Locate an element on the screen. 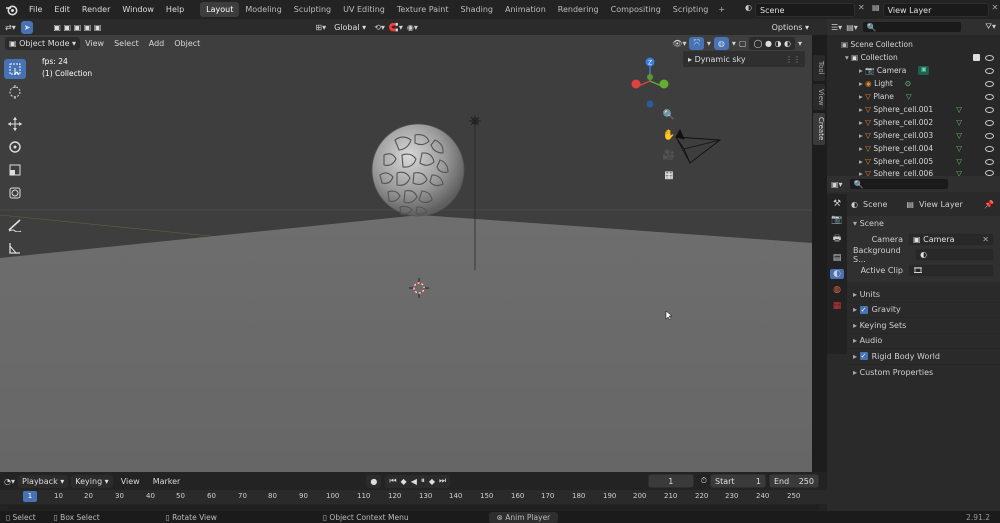 The image size is (1000, 523). camera-field: ▣ Camera ✕ is located at coordinates (951, 239).